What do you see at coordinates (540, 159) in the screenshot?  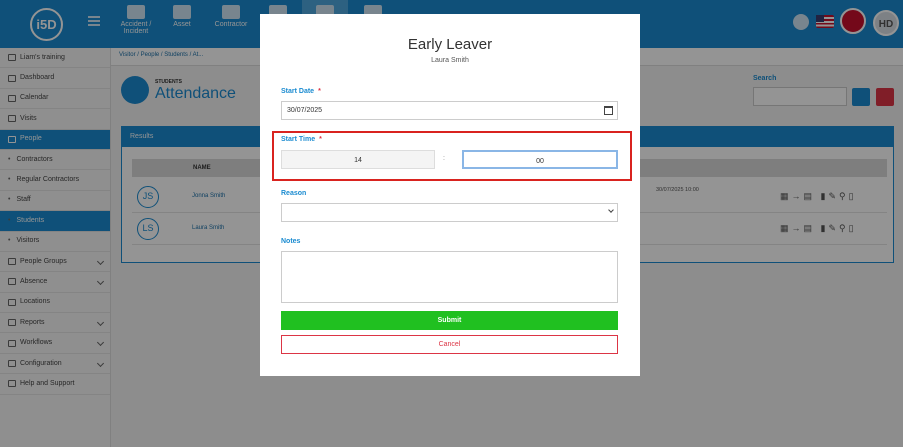 I see `start-time-minute-input: 00` at bounding box center [540, 159].